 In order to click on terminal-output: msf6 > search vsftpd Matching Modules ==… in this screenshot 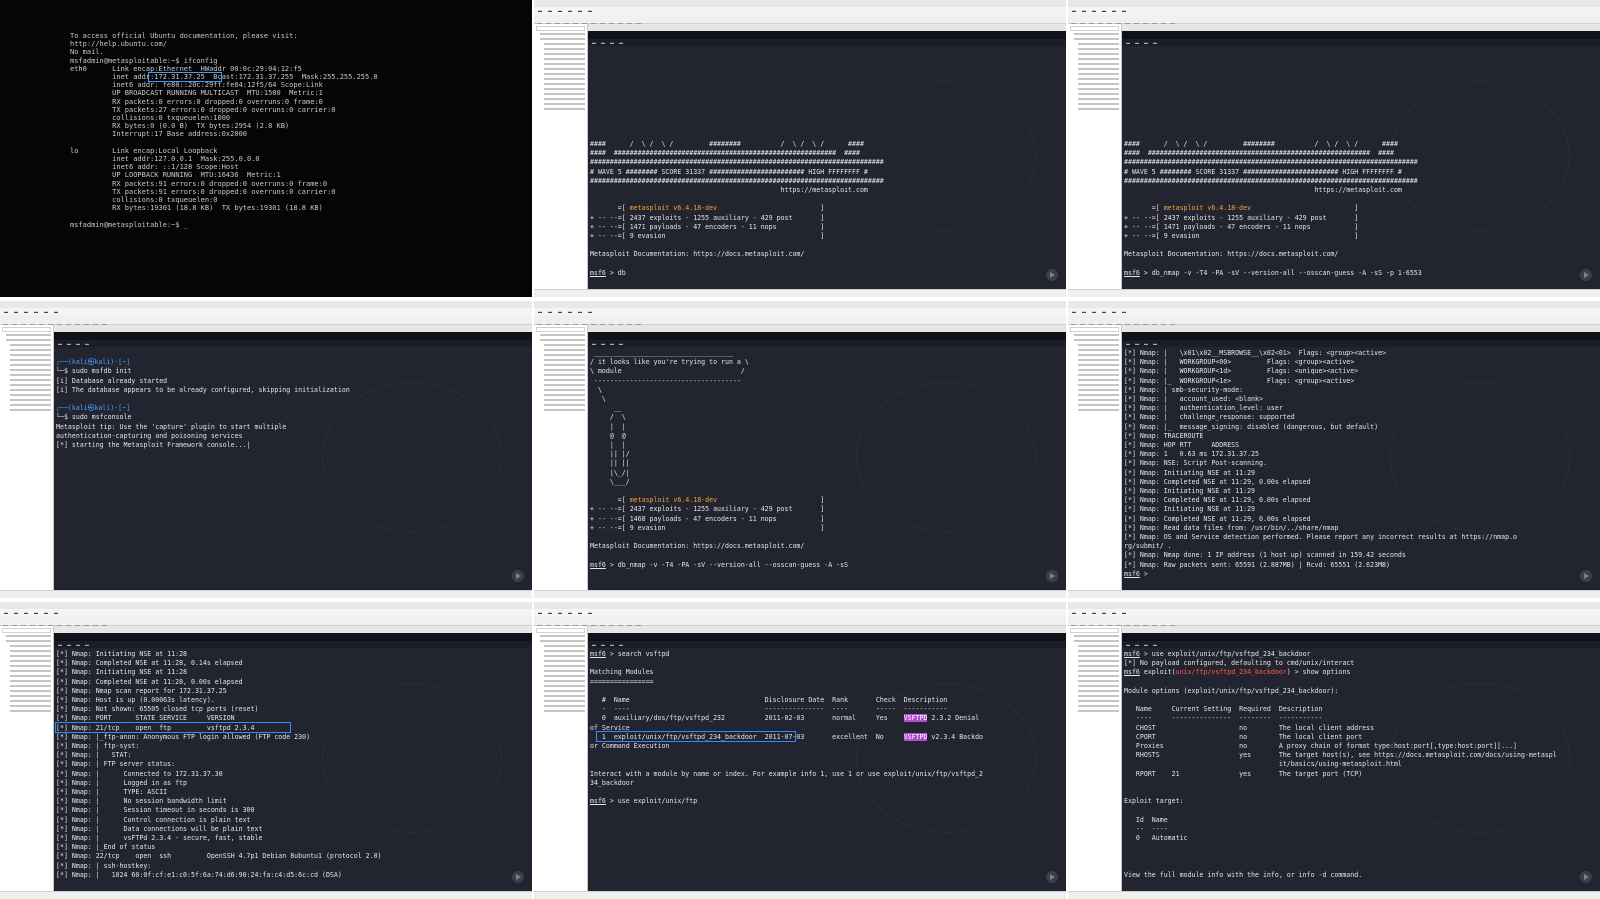, I will do `click(827, 769)`.